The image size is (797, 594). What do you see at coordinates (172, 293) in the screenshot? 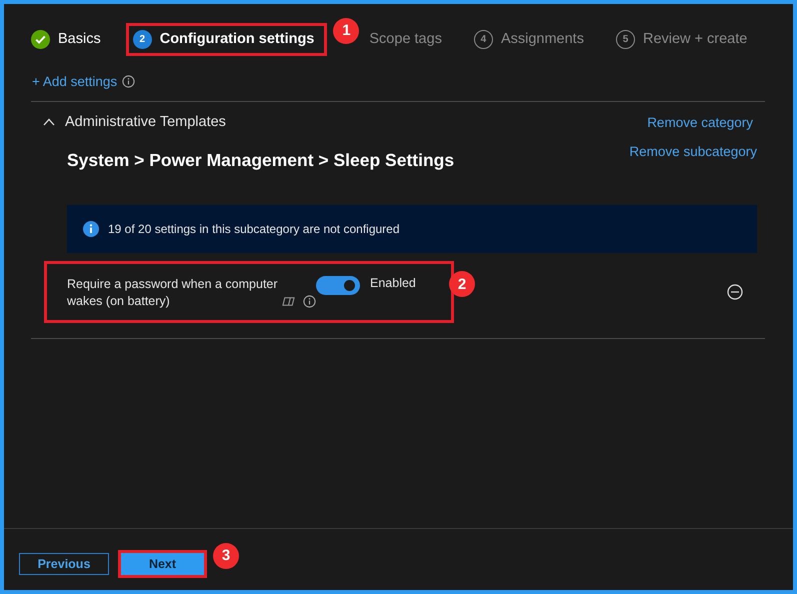
I see `setting-label: Require a password when a computer wakes (on battery)` at bounding box center [172, 293].